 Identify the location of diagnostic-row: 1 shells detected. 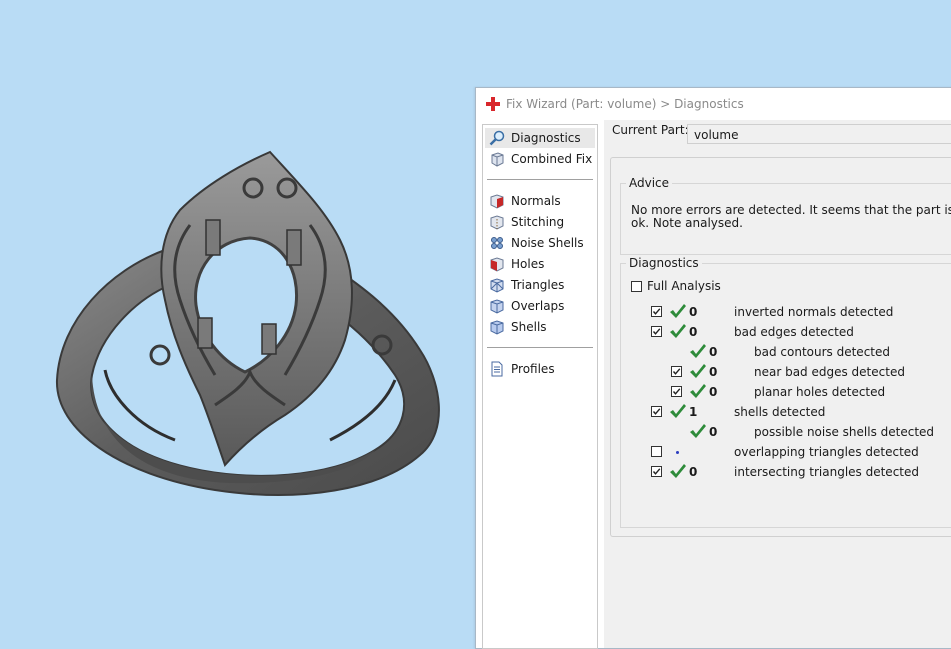
(786, 412).